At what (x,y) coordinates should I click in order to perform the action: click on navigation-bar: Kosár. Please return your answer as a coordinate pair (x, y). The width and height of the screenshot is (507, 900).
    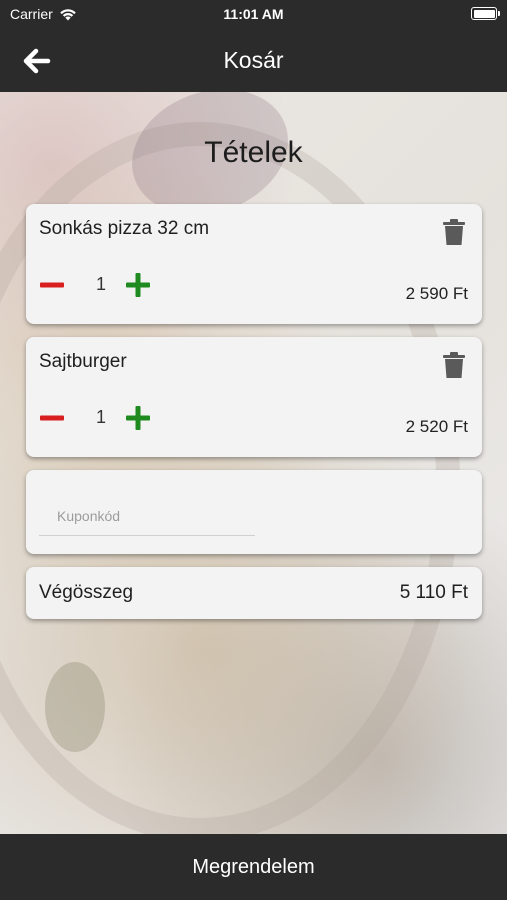
    Looking at the image, I should click on (253, 60).